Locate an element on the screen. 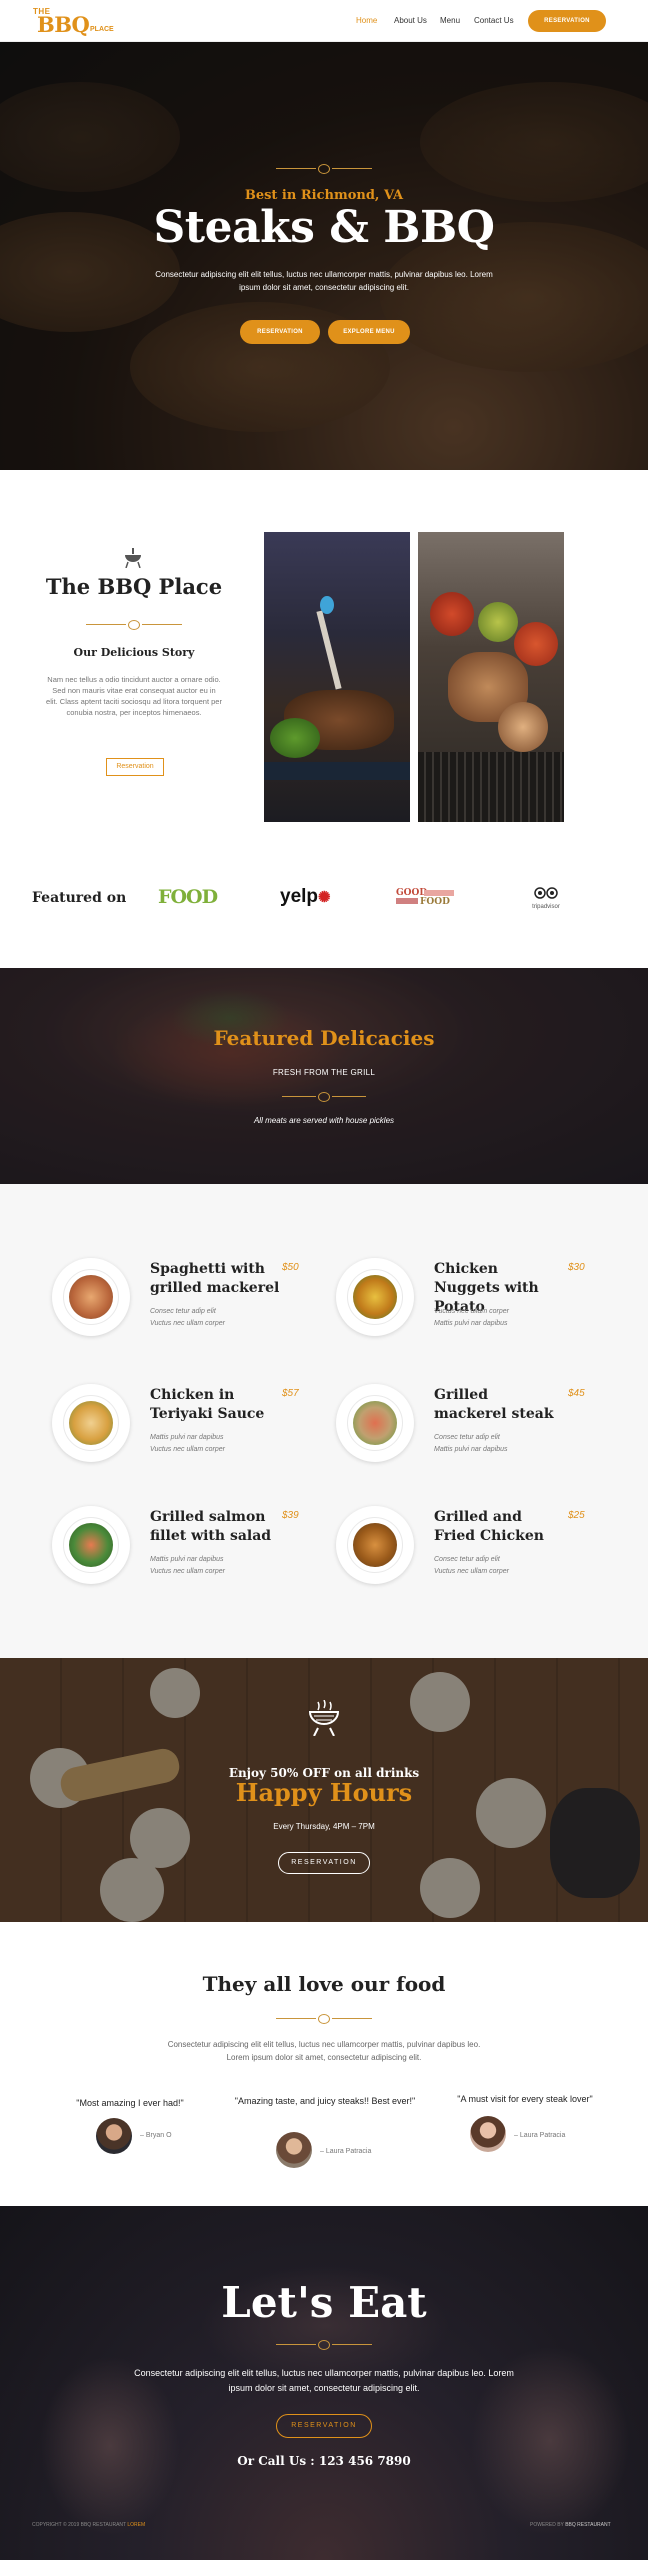 This screenshot has height=2560, width=648. nav-about: About Us is located at coordinates (410, 20).